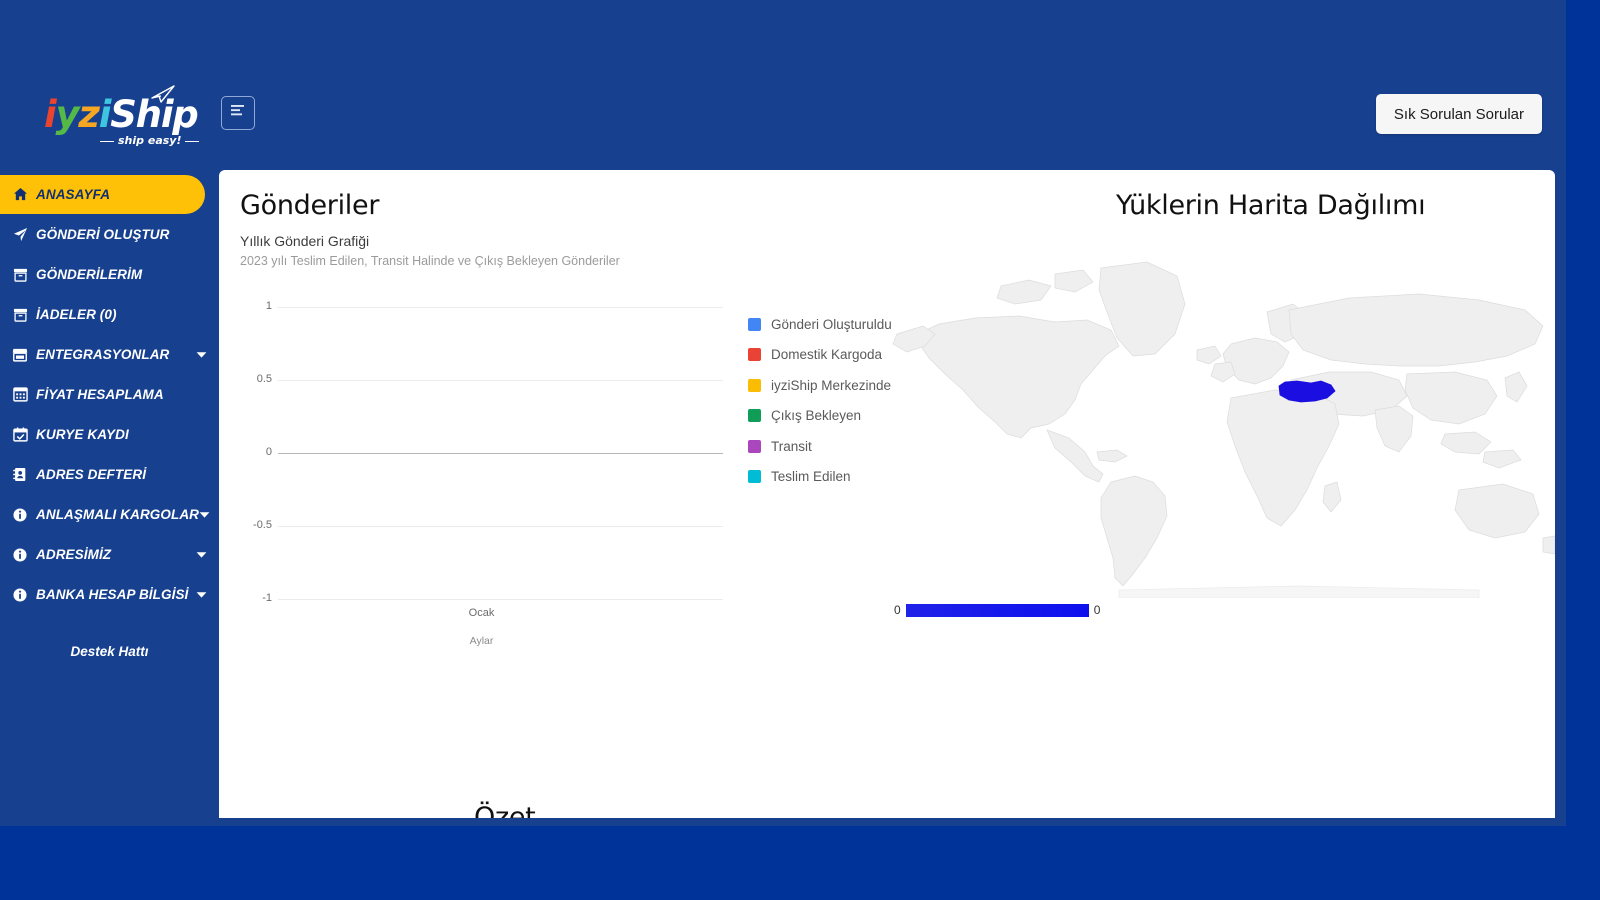 The image size is (1600, 900). I want to click on legend-label: Çıkış Bekleyen, so click(816, 416).